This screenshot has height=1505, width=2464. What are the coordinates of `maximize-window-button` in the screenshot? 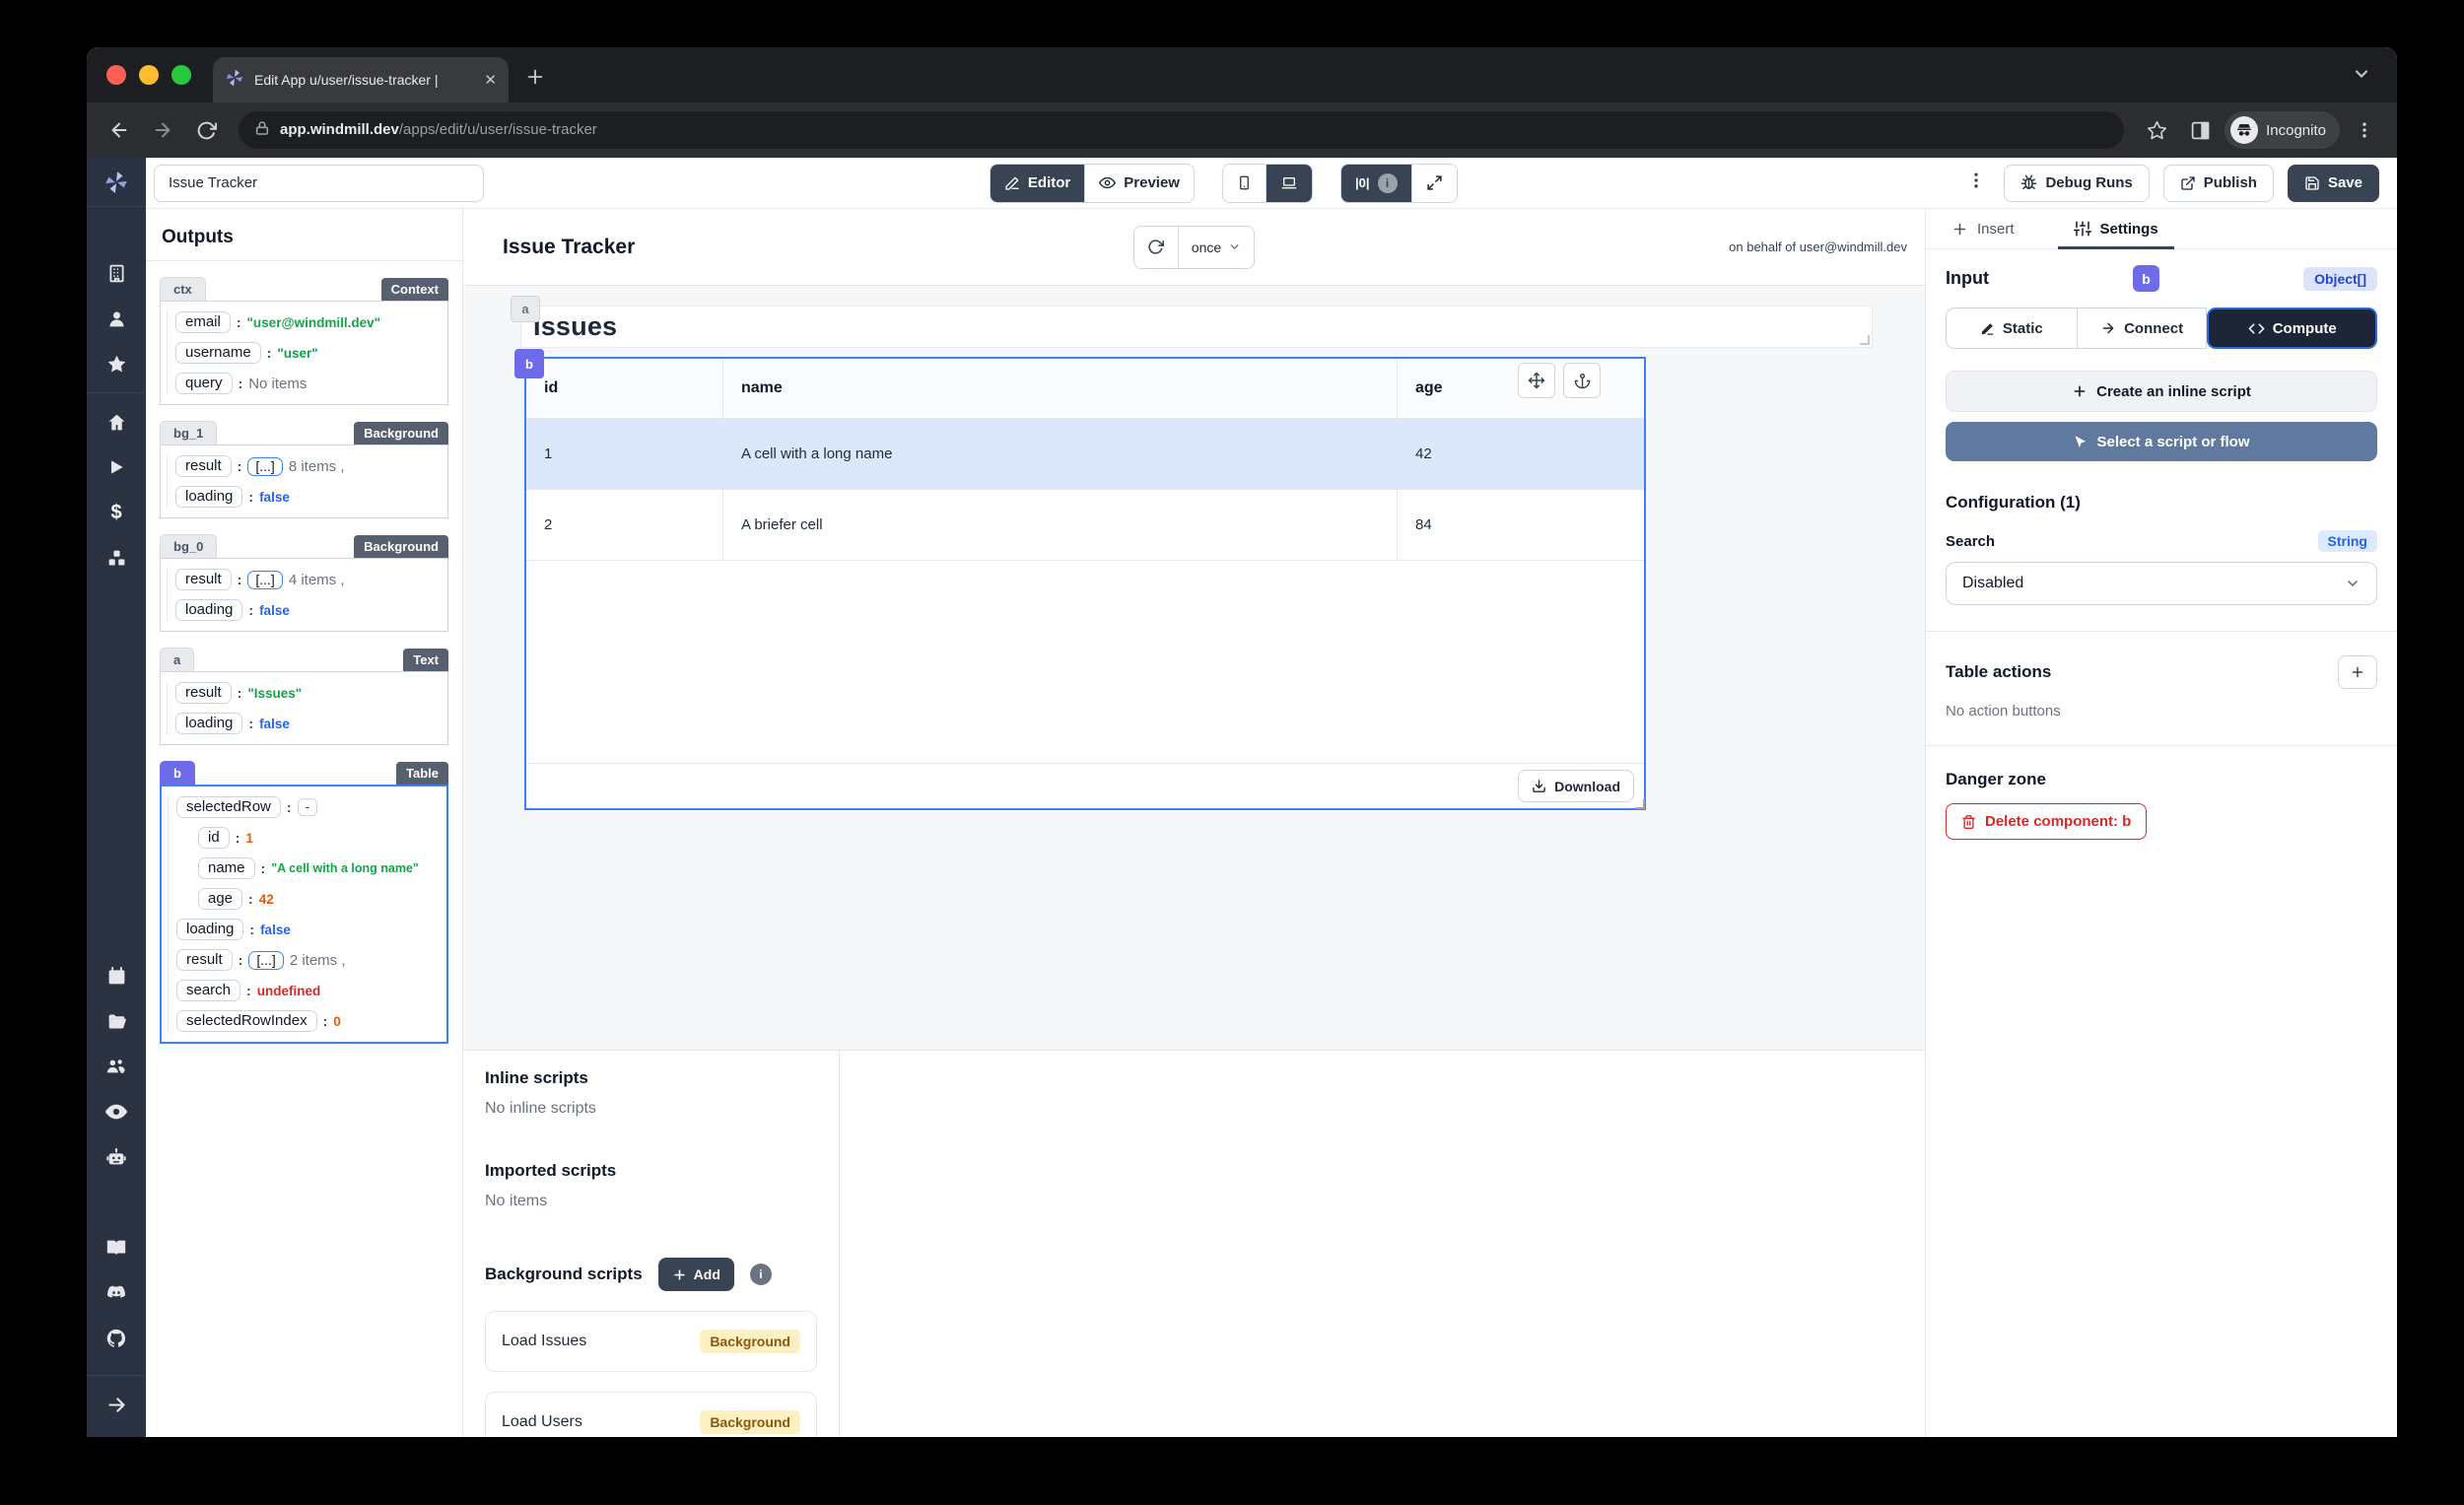 It's located at (181, 75).